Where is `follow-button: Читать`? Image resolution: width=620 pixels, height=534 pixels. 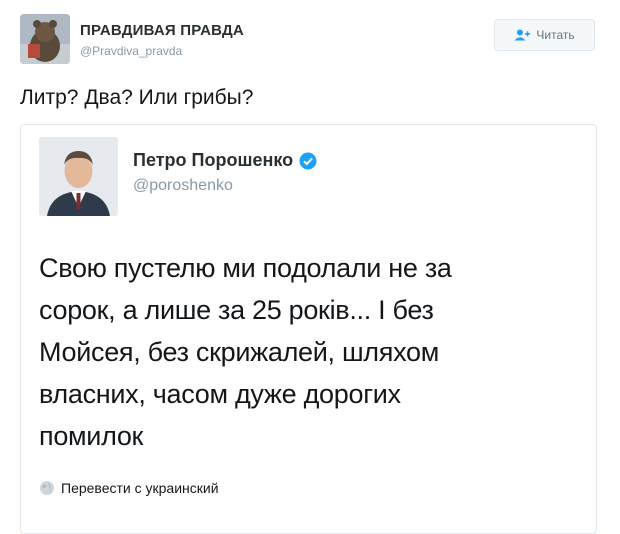
follow-button: Читать is located at coordinates (544, 35).